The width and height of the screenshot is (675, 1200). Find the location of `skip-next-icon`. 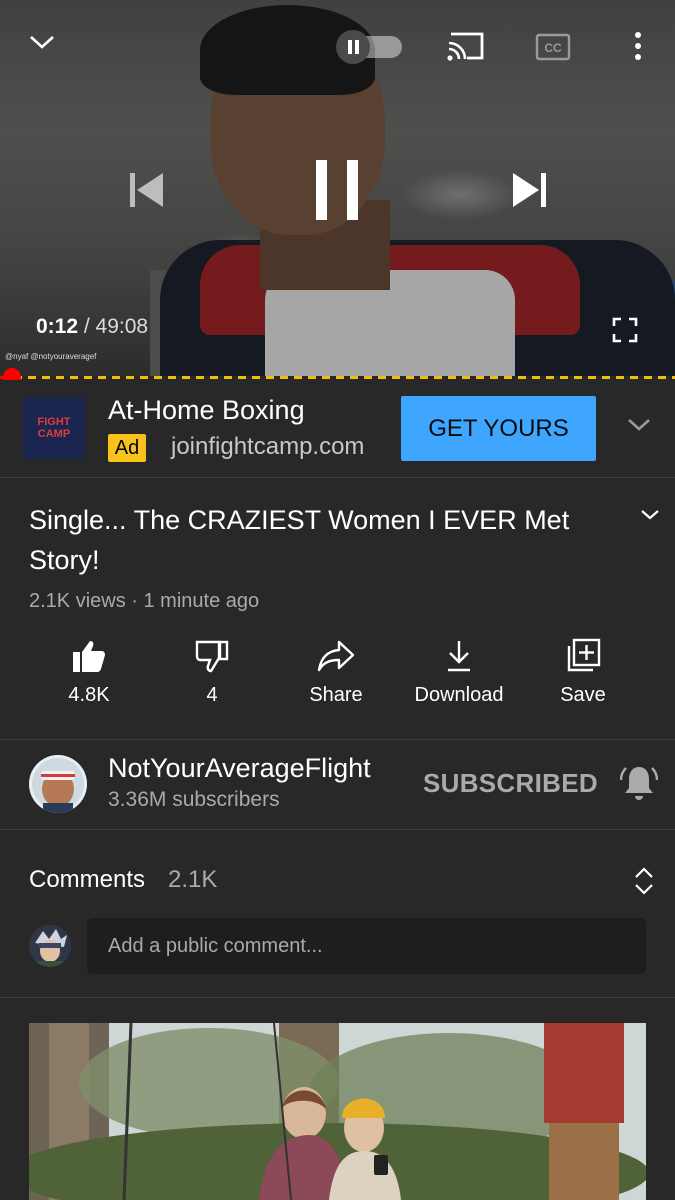

skip-next-icon is located at coordinates (529, 190).